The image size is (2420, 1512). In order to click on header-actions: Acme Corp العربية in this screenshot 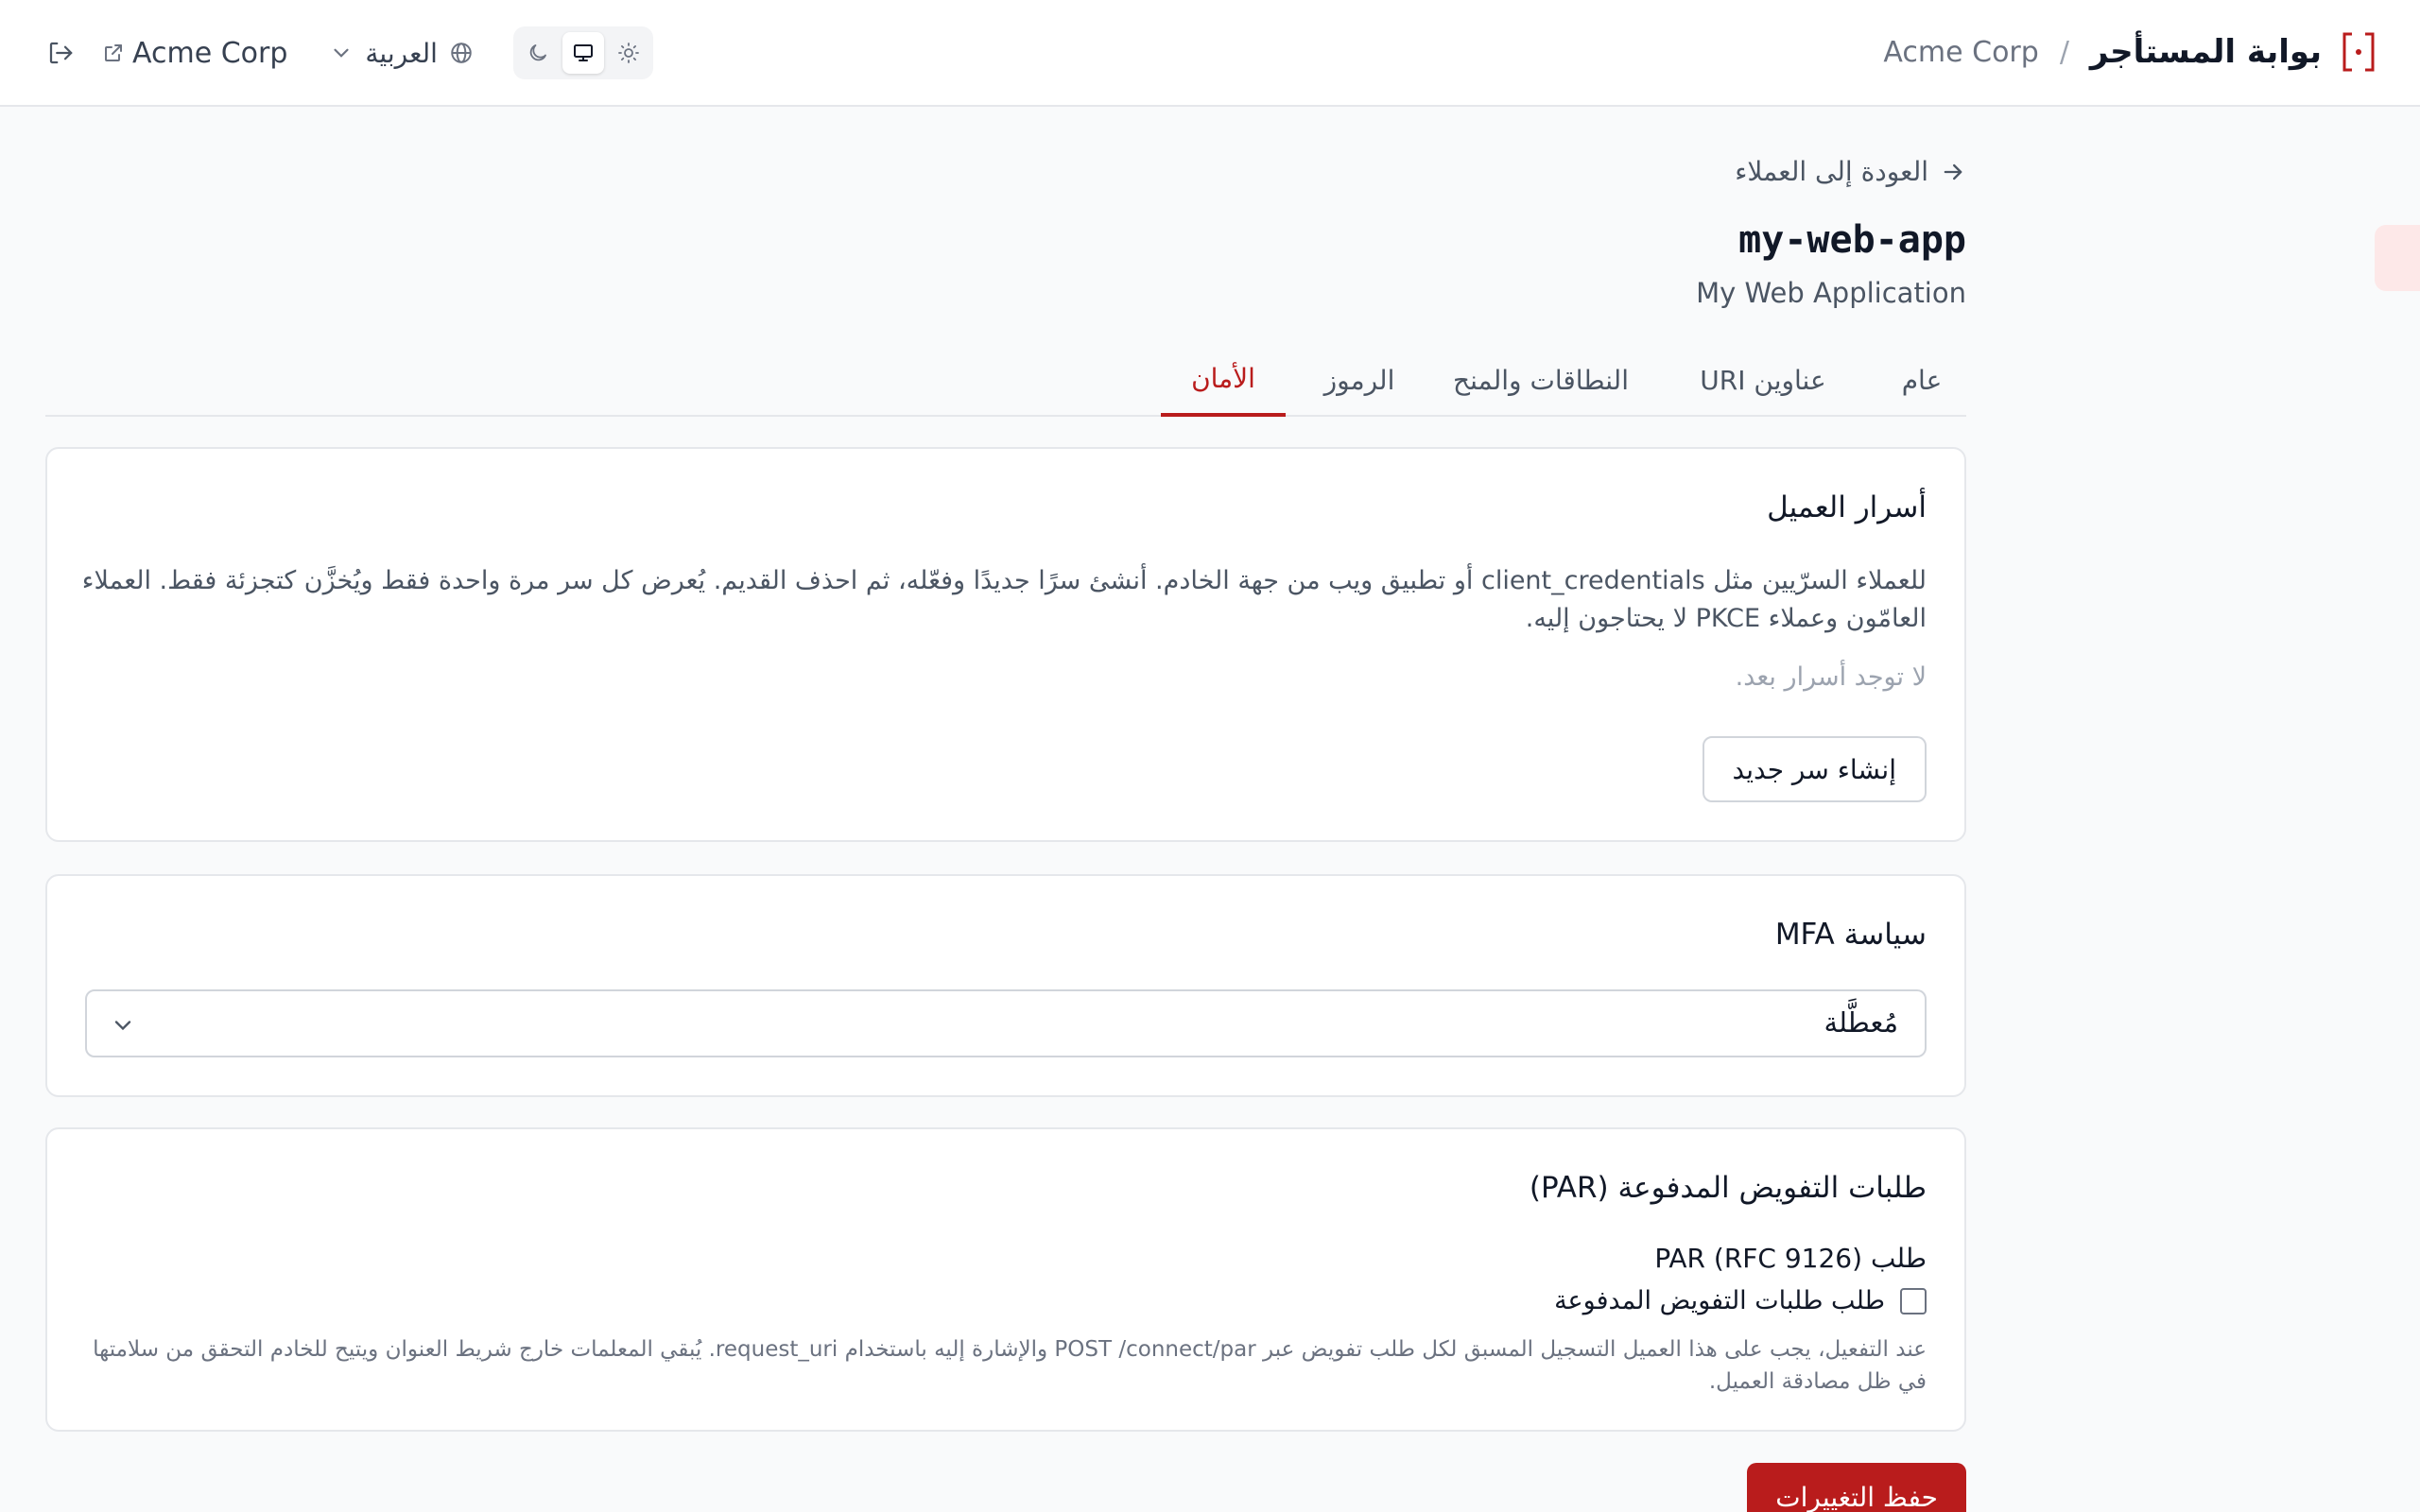, I will do `click(347, 52)`.